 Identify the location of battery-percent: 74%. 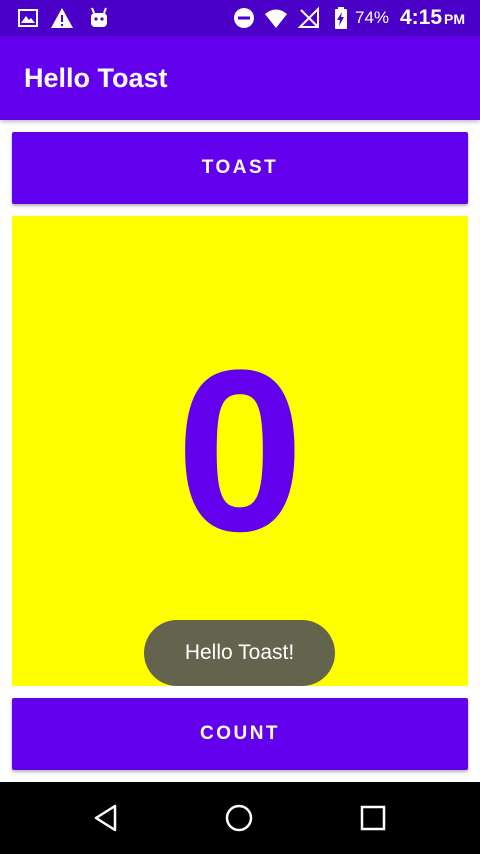
(372, 17).